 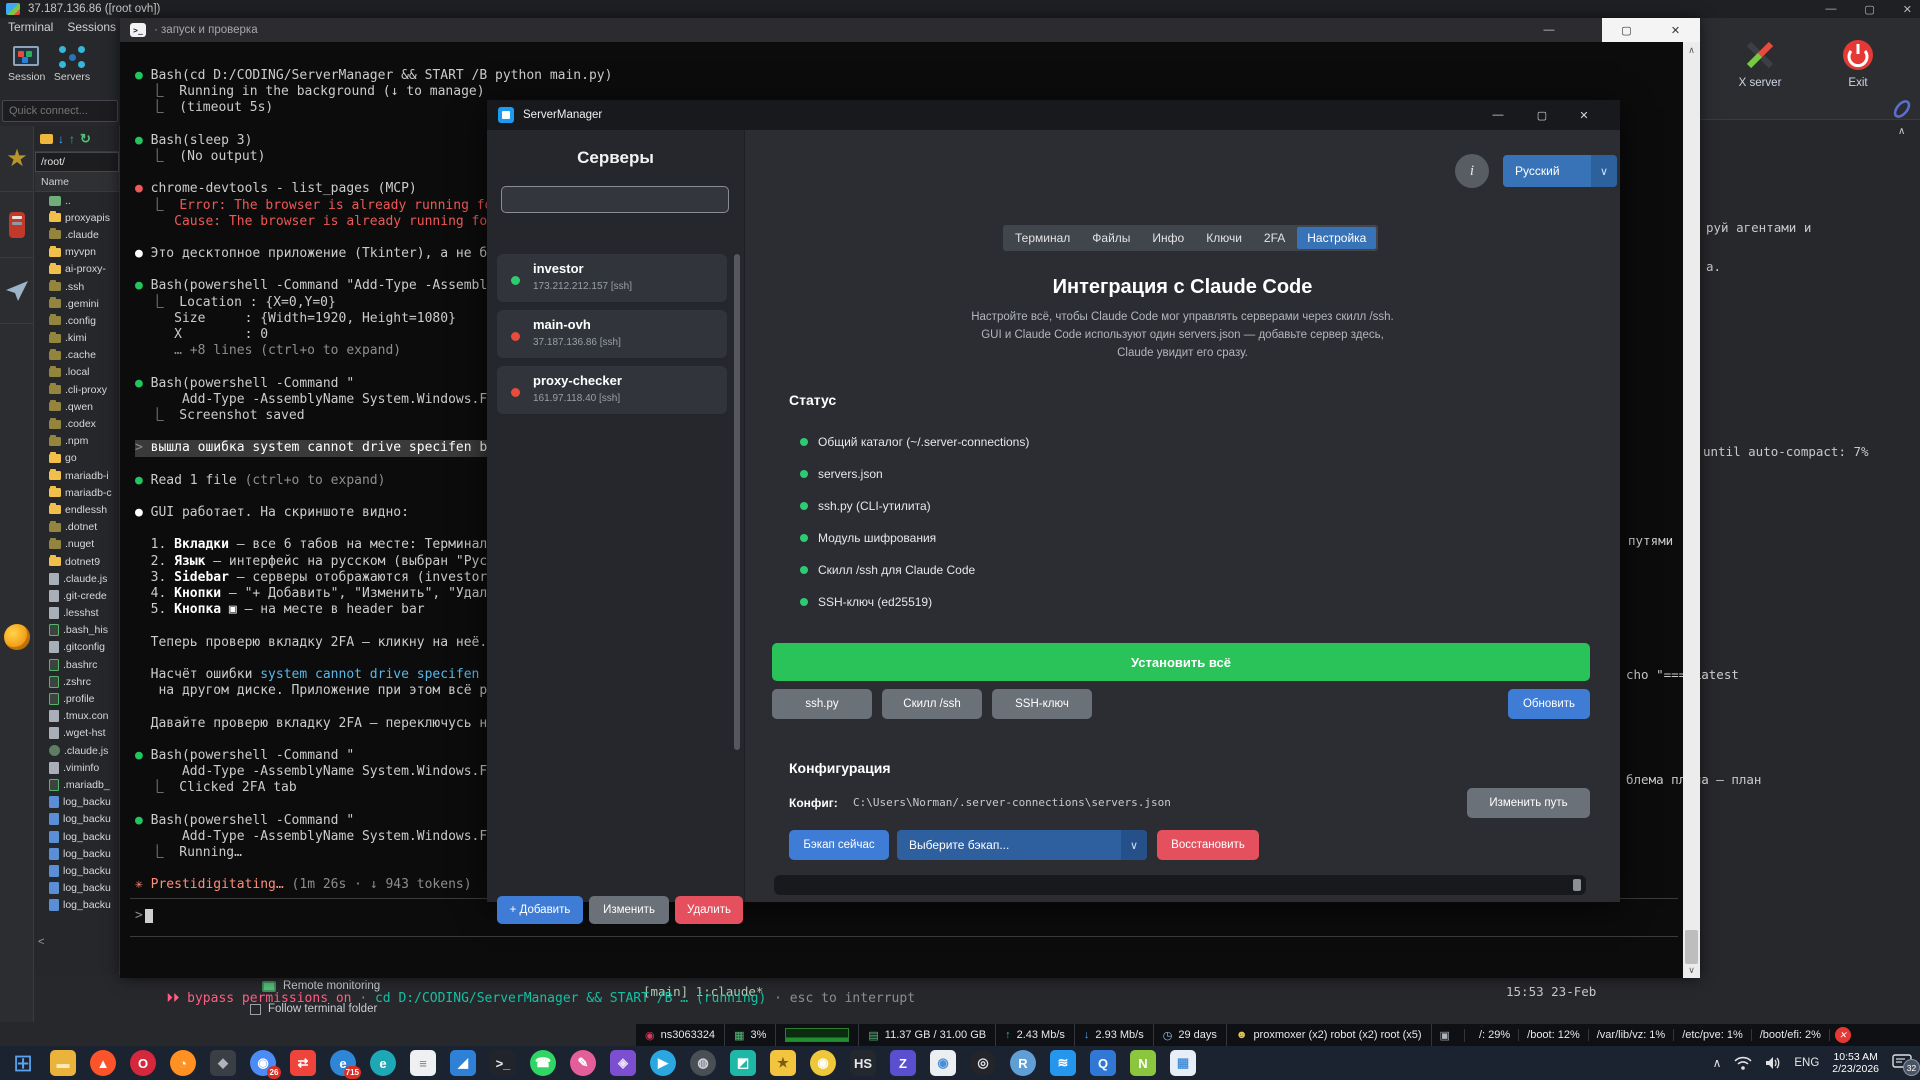 What do you see at coordinates (77, 527) in the screenshot?
I see `file-row: .dotnet` at bounding box center [77, 527].